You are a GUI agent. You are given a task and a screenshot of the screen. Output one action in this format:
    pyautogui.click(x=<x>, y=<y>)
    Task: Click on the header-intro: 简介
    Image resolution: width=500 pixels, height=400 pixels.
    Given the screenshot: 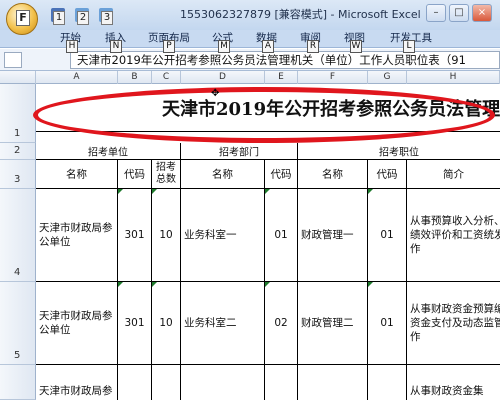 What is the action you would take?
    pyautogui.click(x=453, y=174)
    